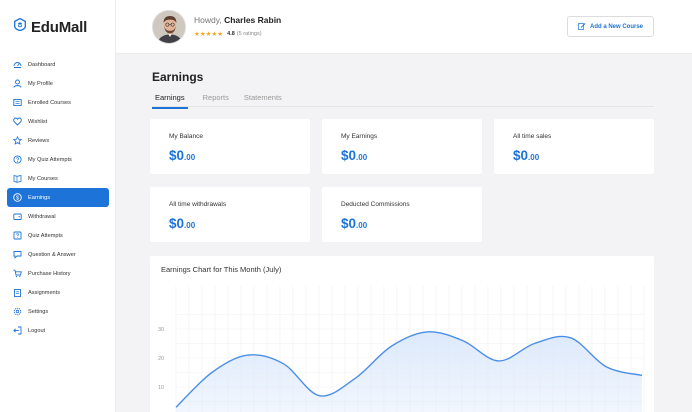 The image size is (692, 412). I want to click on card-my-earnings: My Earnings $0.00, so click(402, 146).